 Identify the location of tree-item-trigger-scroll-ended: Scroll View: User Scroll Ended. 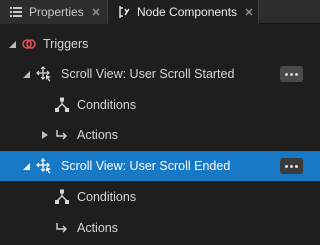
(160, 166).